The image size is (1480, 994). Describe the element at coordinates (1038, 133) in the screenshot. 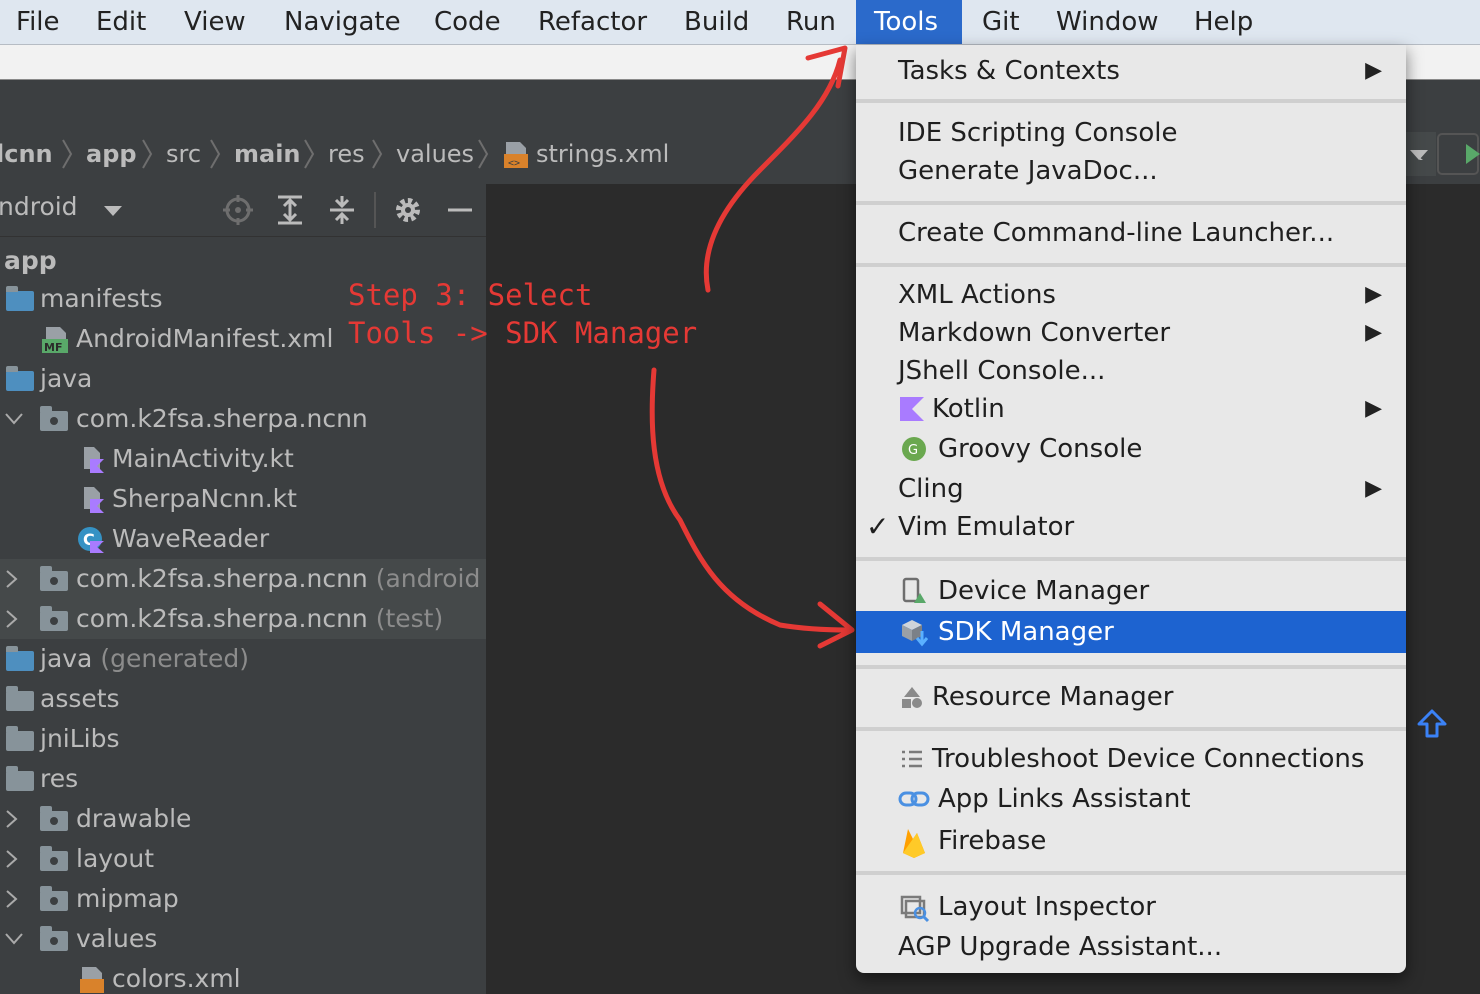

I see `menu-item-label: IDE Scripting Console` at that location.